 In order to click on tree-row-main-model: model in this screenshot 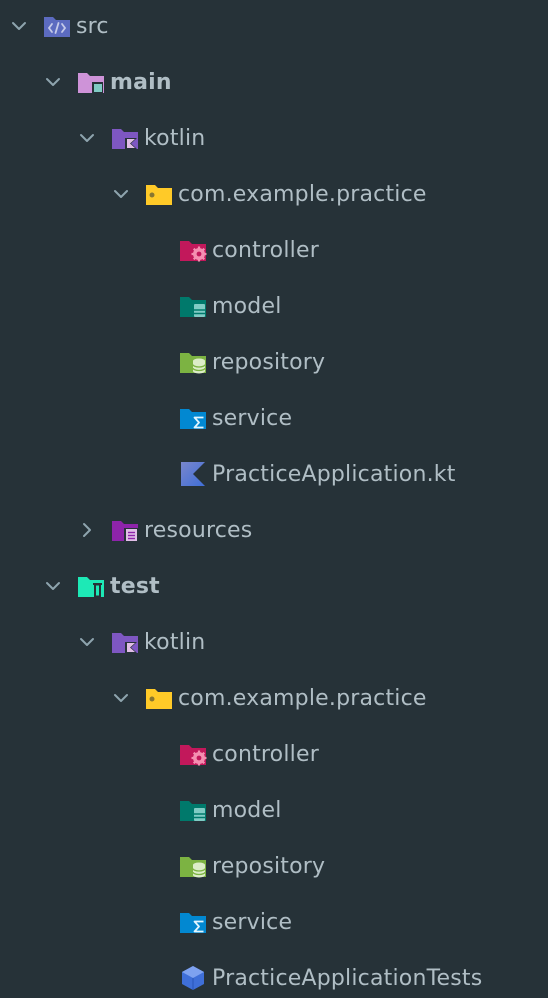, I will do `click(274, 306)`.